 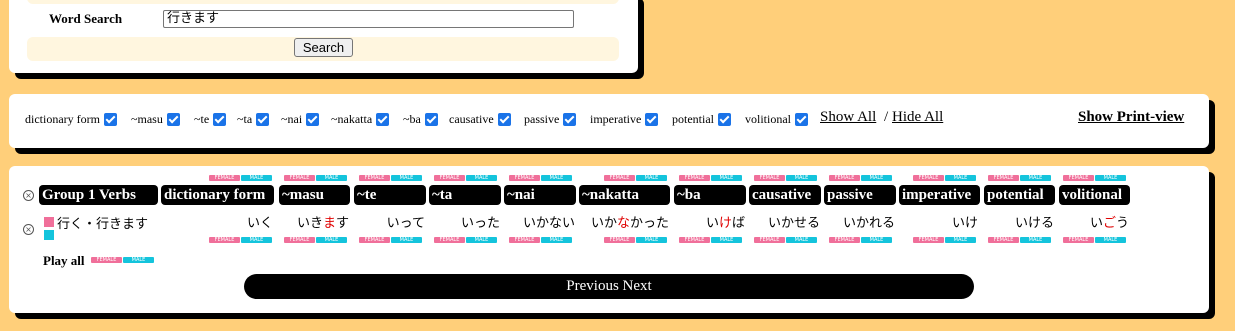 What do you see at coordinates (210, 119) in the screenshot?
I see `filter-te: ~te` at bounding box center [210, 119].